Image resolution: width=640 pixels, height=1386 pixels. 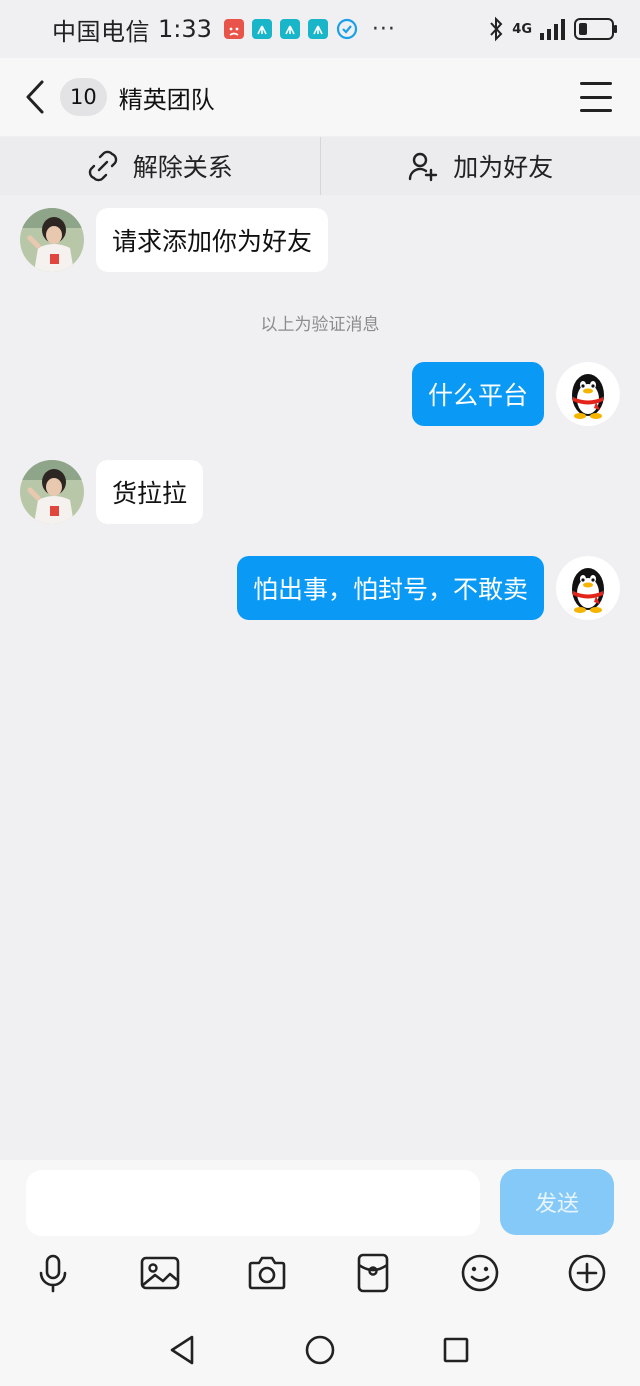 What do you see at coordinates (320, 97) in the screenshot?
I see `chat-header: 10 精英团队` at bounding box center [320, 97].